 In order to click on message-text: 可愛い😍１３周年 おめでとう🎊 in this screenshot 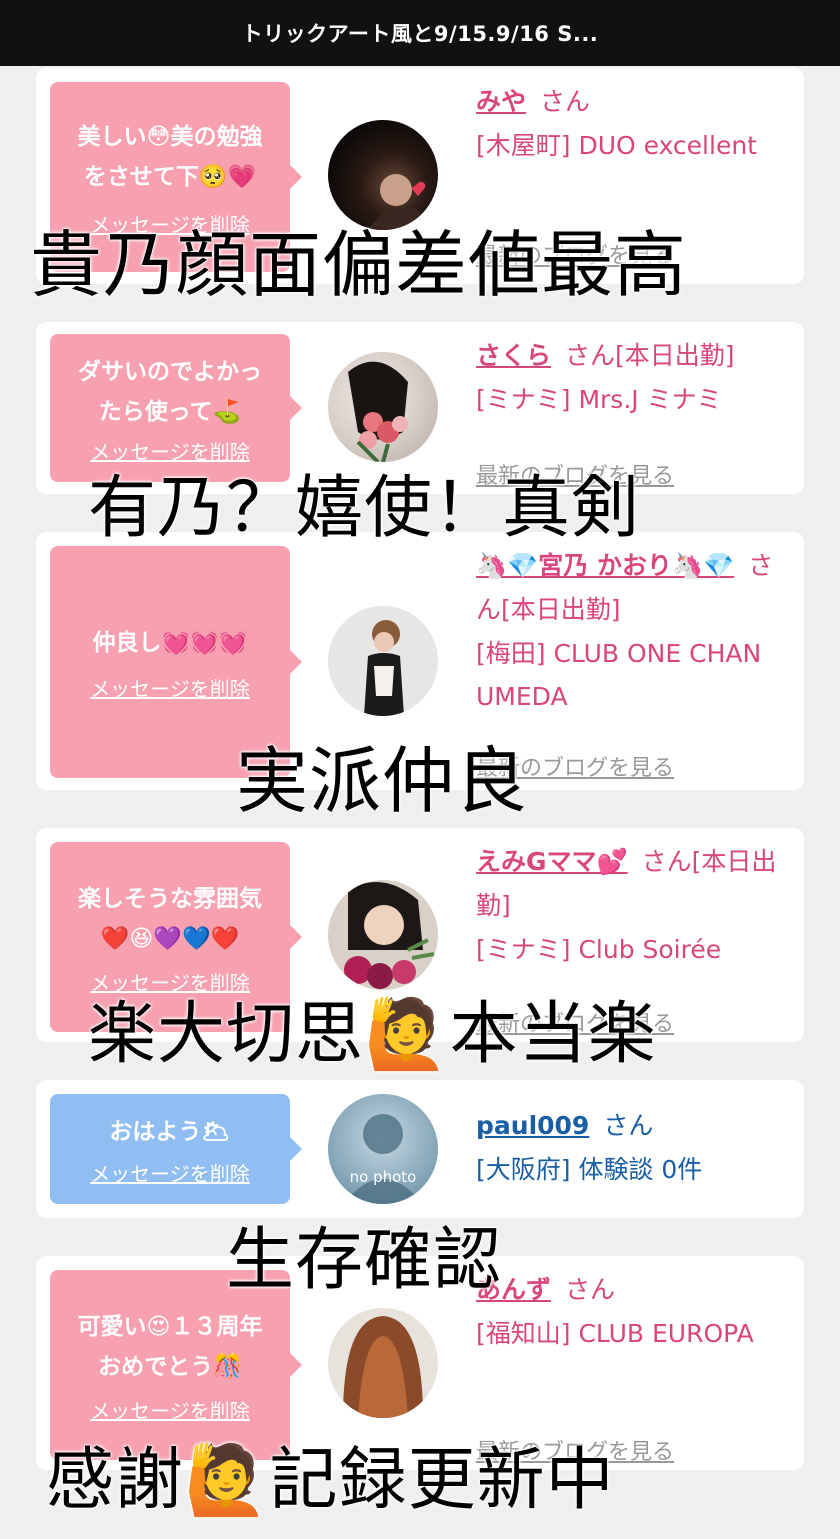, I will do `click(170, 1346)`.